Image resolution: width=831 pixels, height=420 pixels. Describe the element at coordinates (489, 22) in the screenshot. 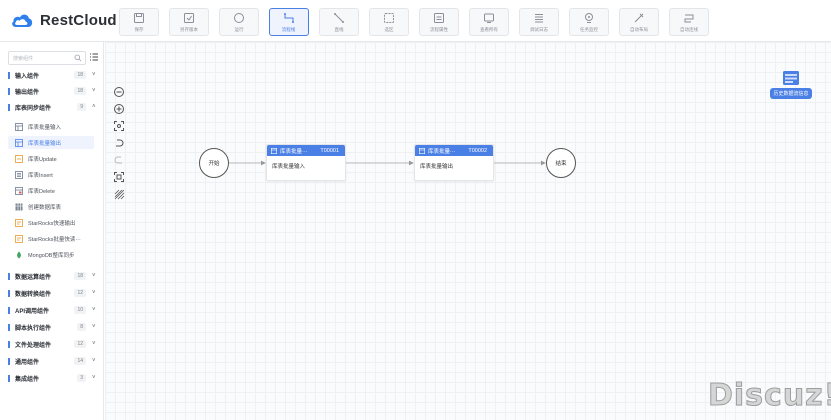

I see `view-all-button: 查看所有` at that location.